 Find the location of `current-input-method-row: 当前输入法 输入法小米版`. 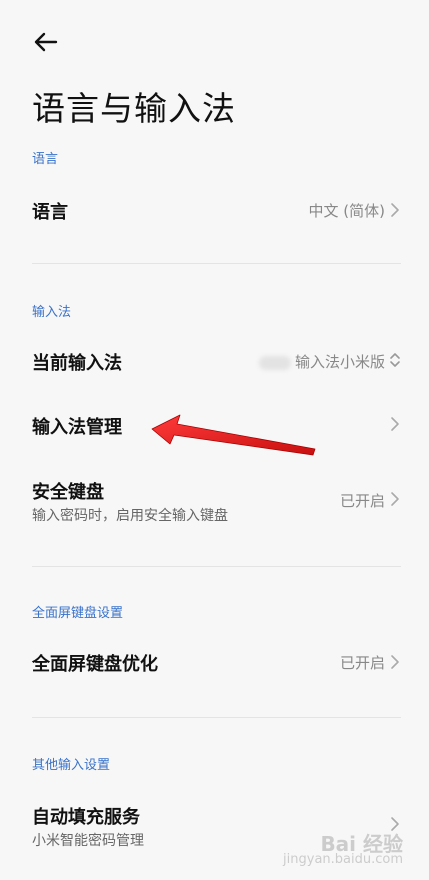

current-input-method-row: 当前输入法 输入法小米版 is located at coordinates (214, 362).